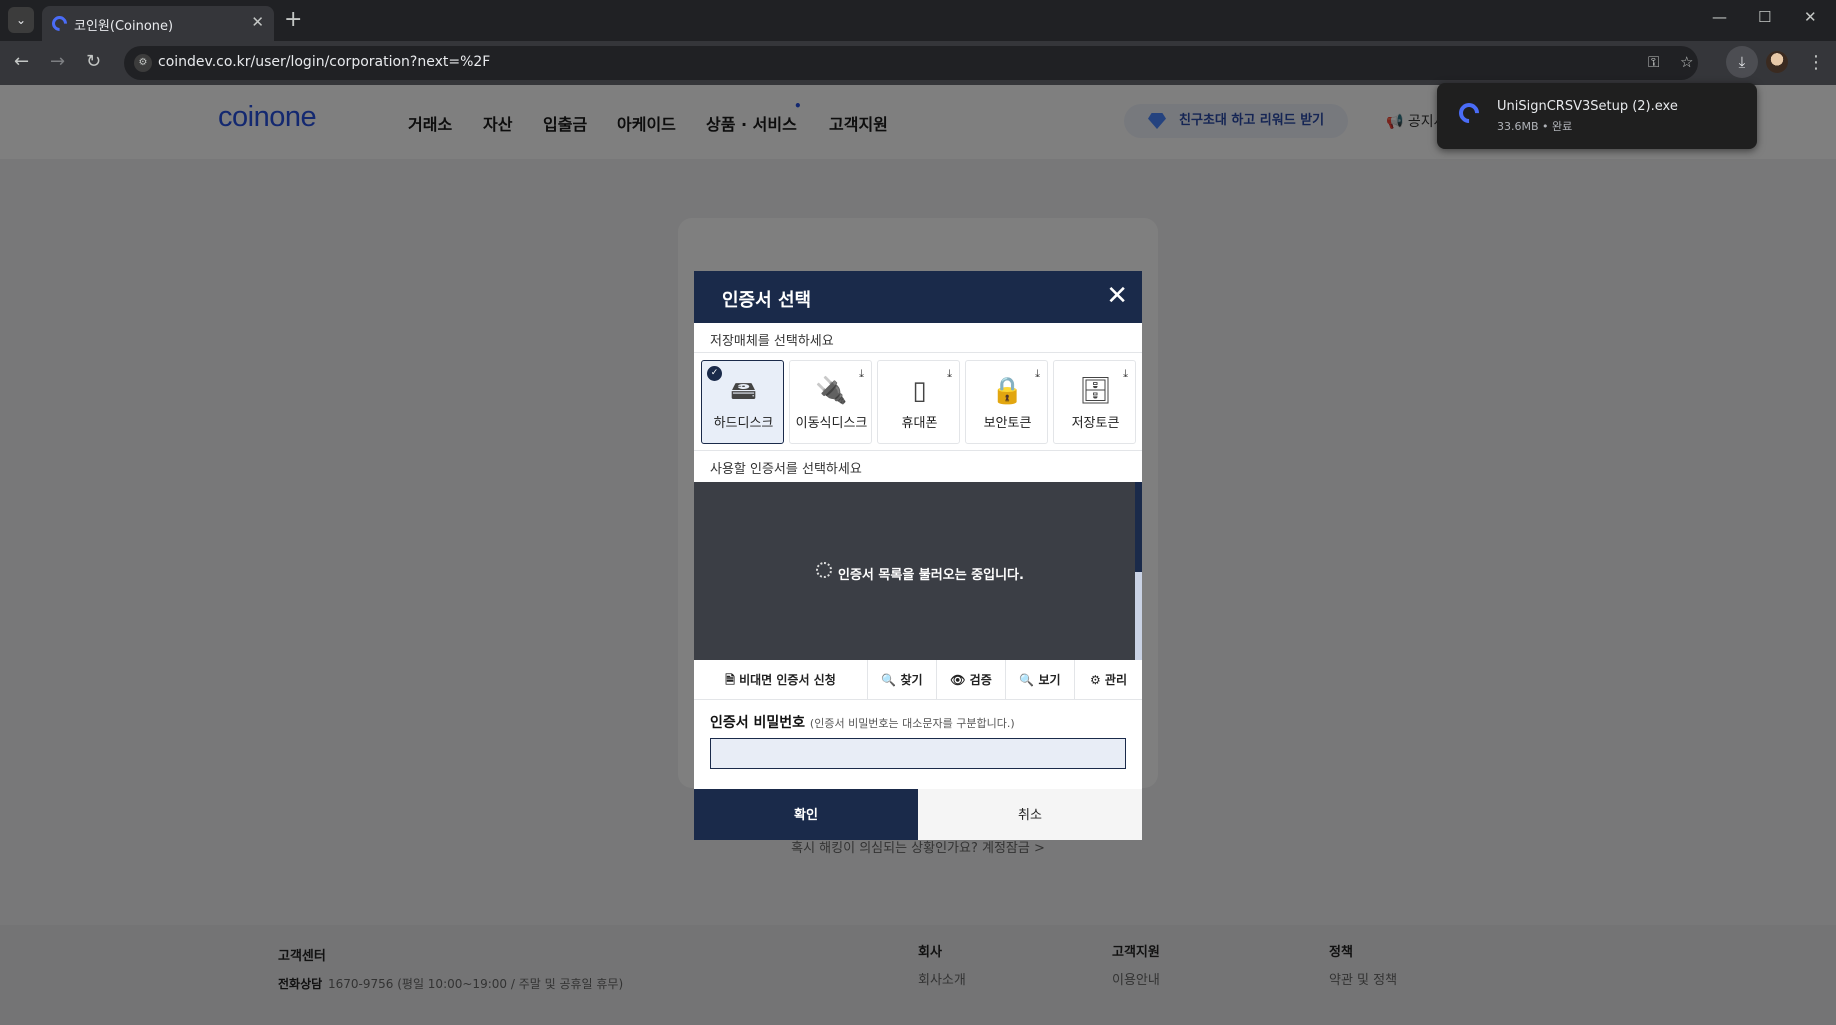 The width and height of the screenshot is (1836, 1025). I want to click on media-storage-token: ⤓ 🗄 저장토큰, so click(1094, 402).